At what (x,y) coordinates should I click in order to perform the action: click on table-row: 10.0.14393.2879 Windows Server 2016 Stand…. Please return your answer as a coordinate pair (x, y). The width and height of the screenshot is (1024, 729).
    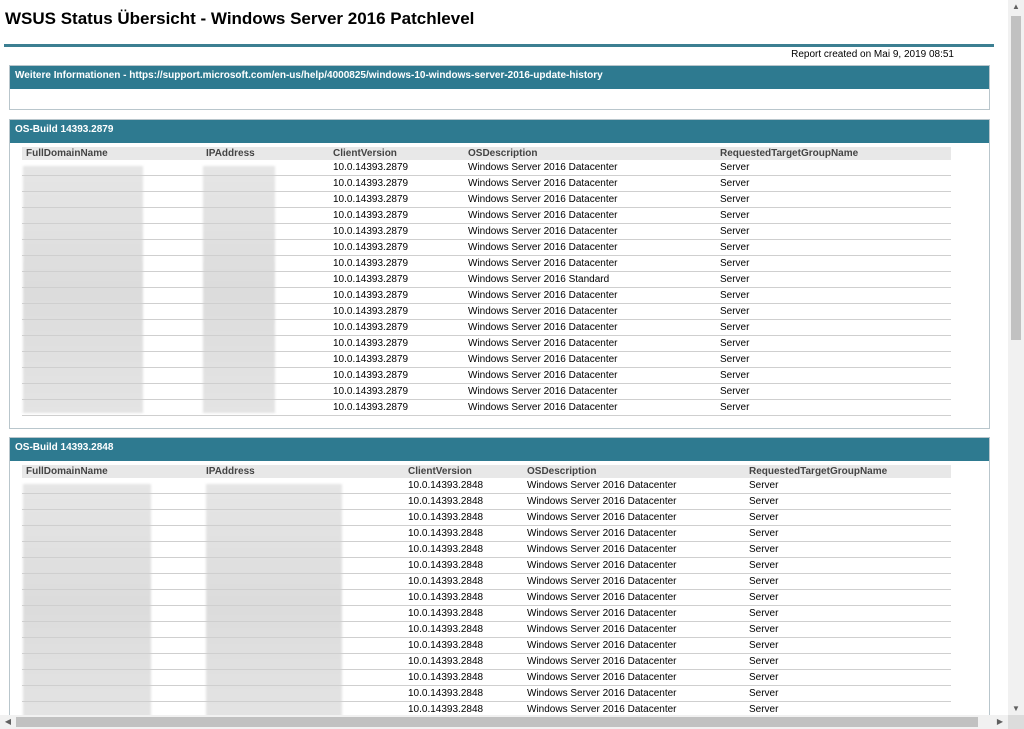
    Looking at the image, I should click on (486, 279).